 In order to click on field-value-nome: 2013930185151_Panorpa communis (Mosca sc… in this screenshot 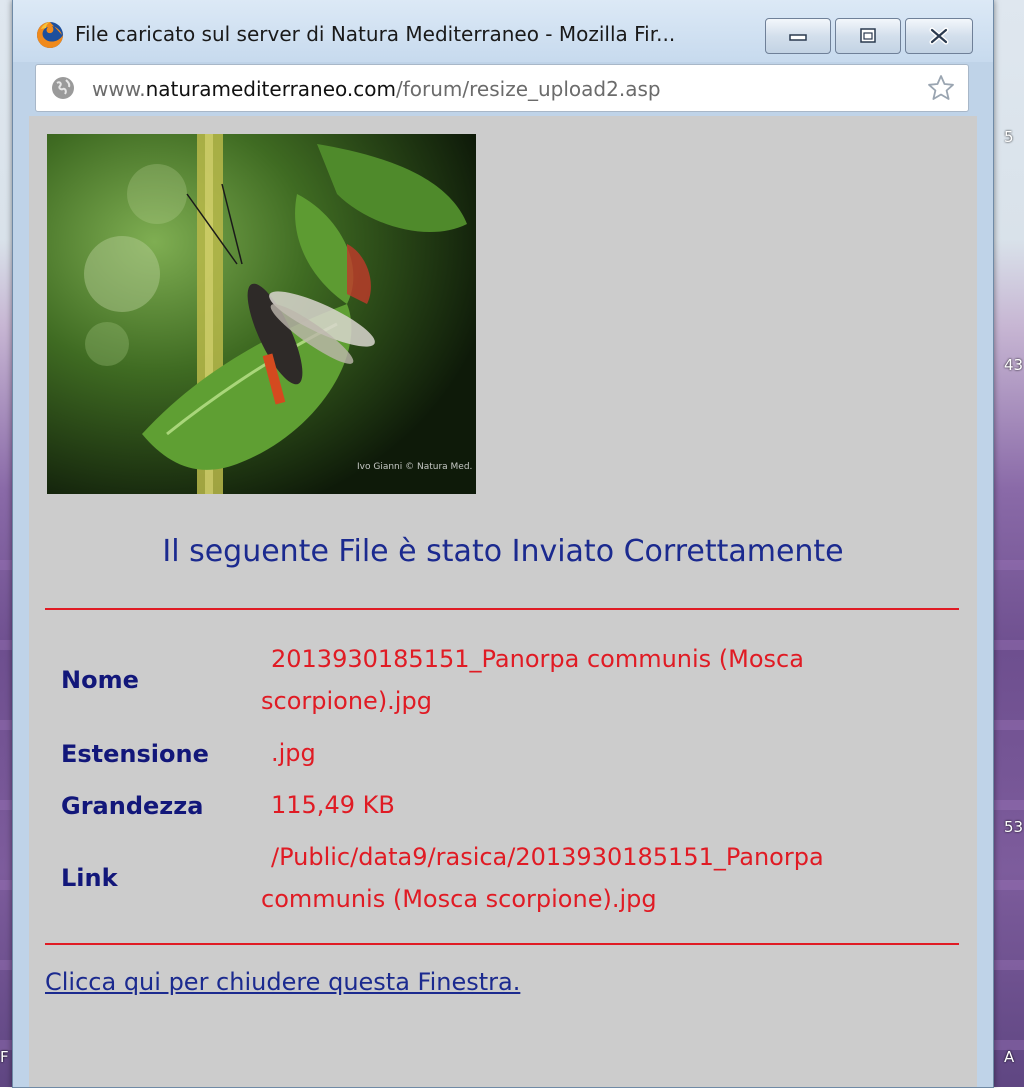, I will do `click(532, 680)`.